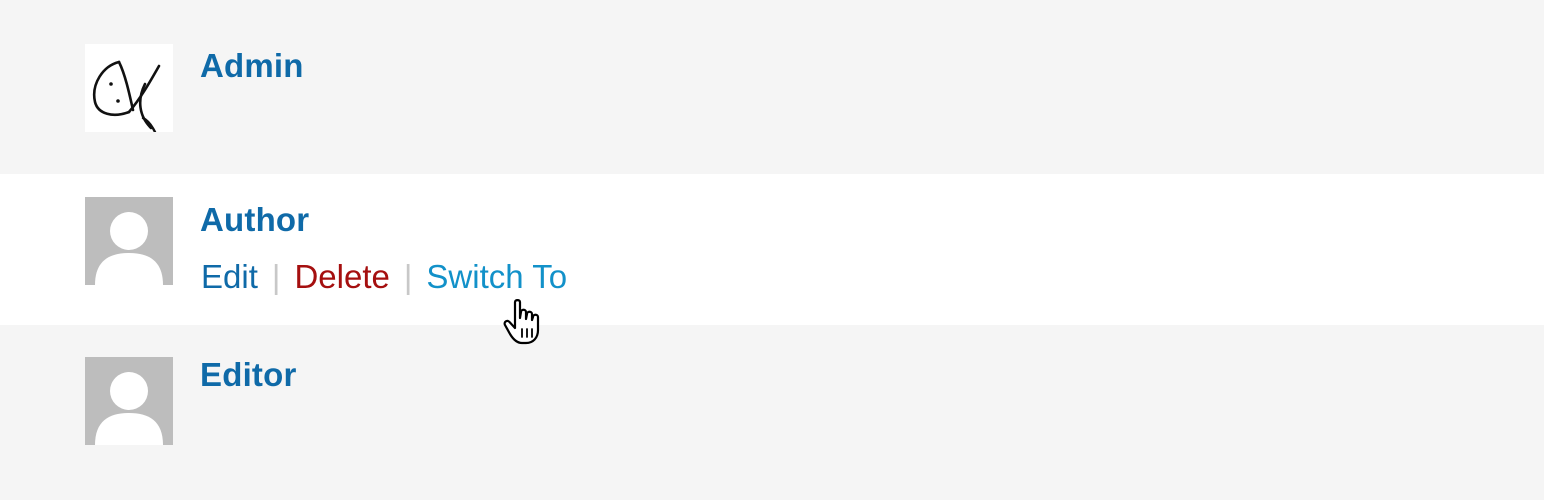  What do you see at coordinates (496, 276) in the screenshot?
I see `switch-to-link: Switch To` at bounding box center [496, 276].